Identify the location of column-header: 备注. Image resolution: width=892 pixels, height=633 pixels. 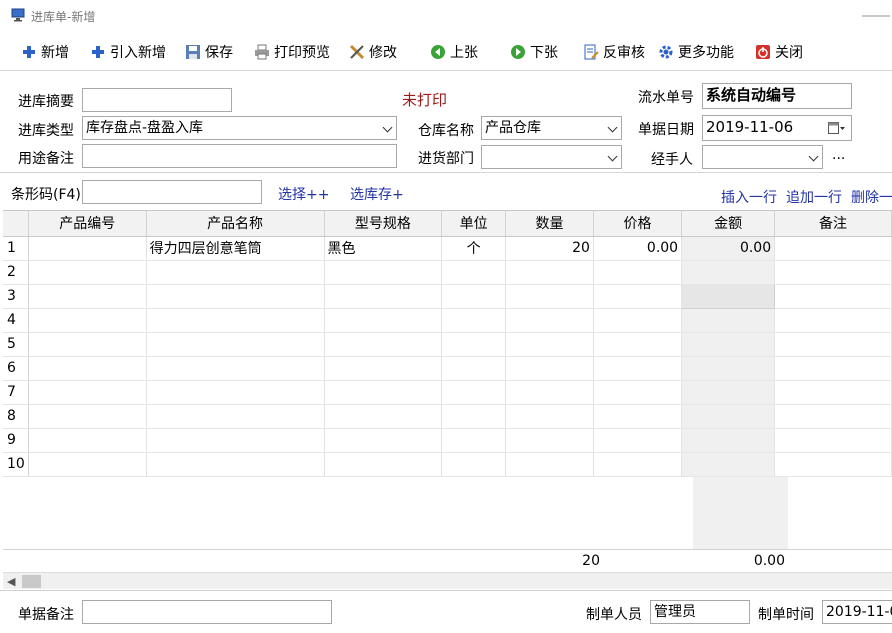
(833, 224).